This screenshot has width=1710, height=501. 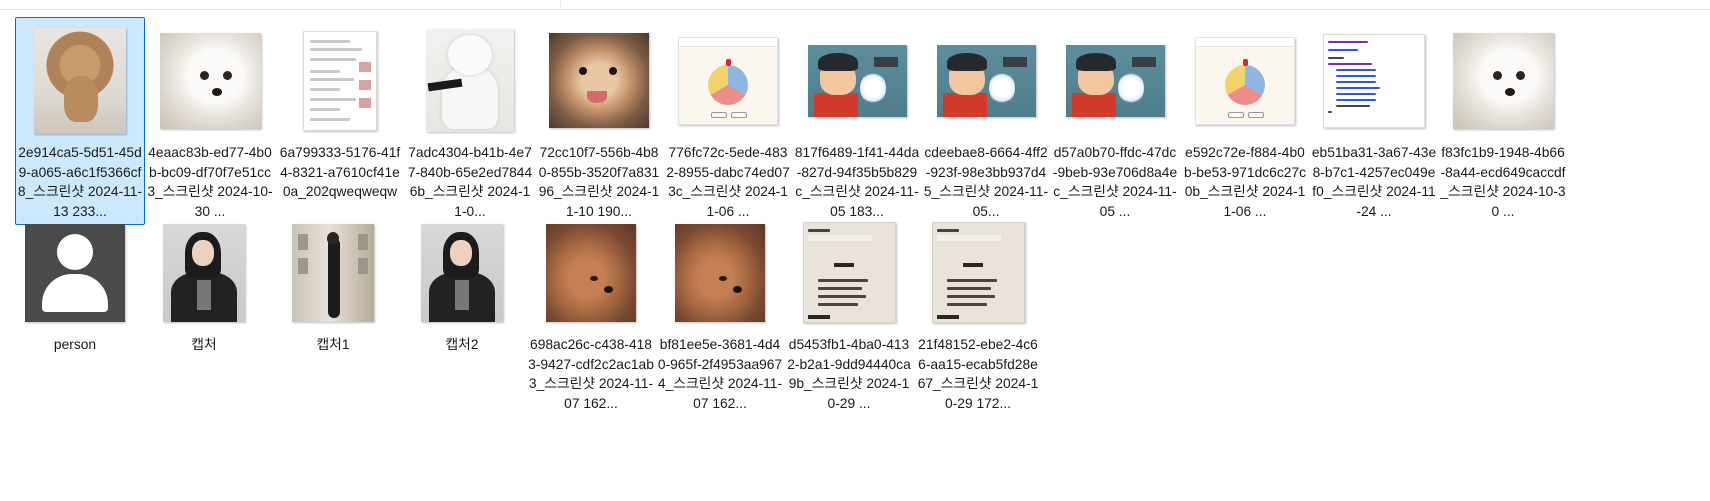 What do you see at coordinates (855, 9) in the screenshot?
I see `toolbar-divider` at bounding box center [855, 9].